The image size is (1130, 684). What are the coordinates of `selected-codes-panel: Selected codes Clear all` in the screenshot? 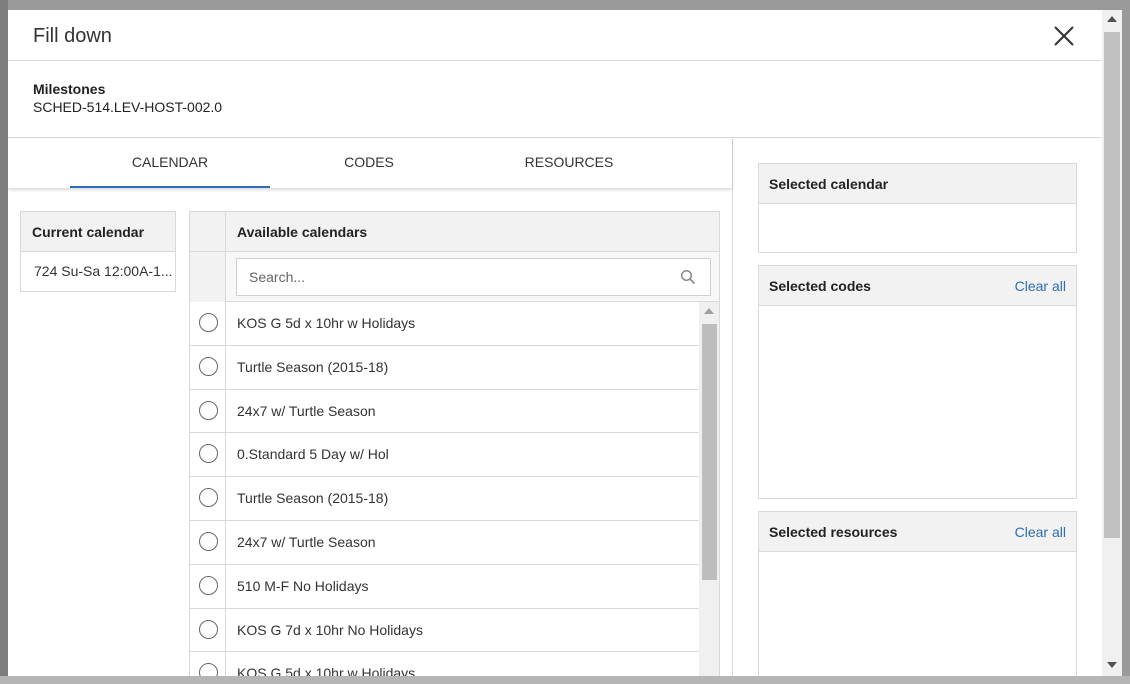 It's located at (917, 382).